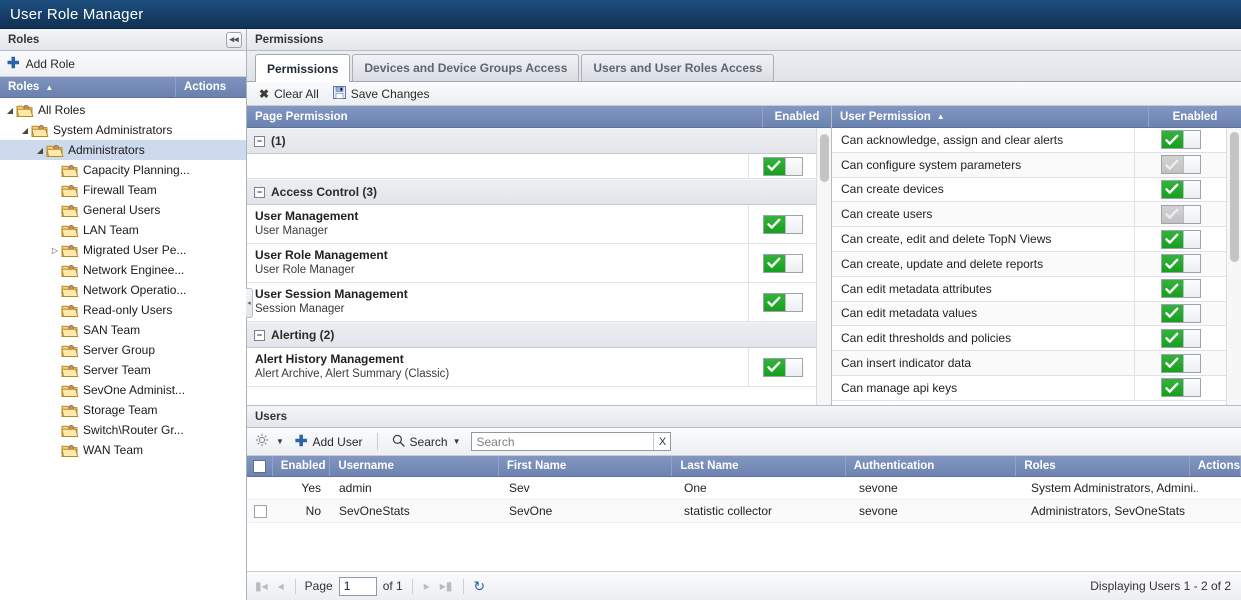  Describe the element at coordinates (531, 511) in the screenshot. I see `cell-value: SevOne` at that location.